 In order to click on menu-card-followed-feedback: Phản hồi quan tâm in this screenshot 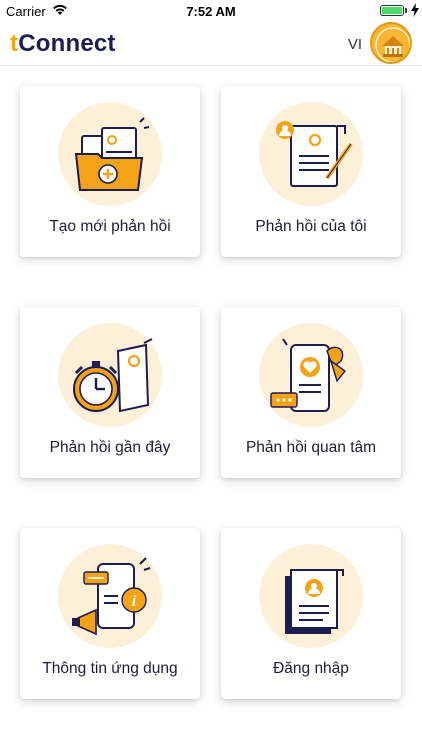, I will do `click(311, 392)`.